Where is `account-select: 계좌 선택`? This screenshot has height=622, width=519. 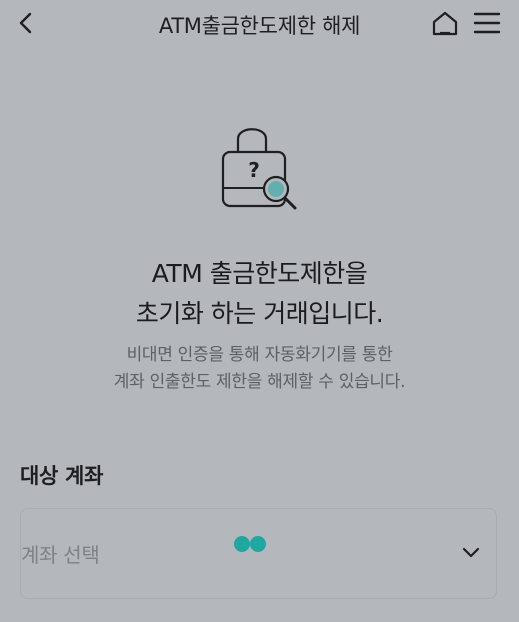 account-select: 계좌 선택 is located at coordinates (258, 553).